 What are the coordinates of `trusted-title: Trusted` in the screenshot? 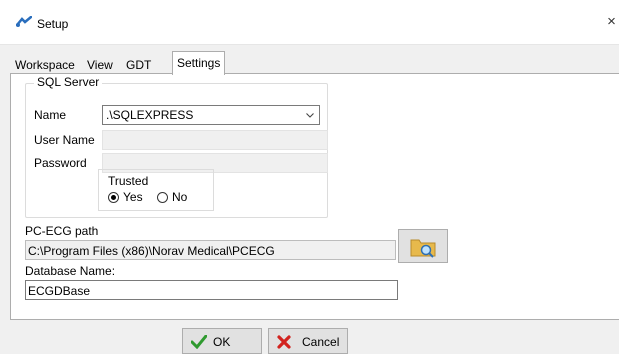 It's located at (128, 181).